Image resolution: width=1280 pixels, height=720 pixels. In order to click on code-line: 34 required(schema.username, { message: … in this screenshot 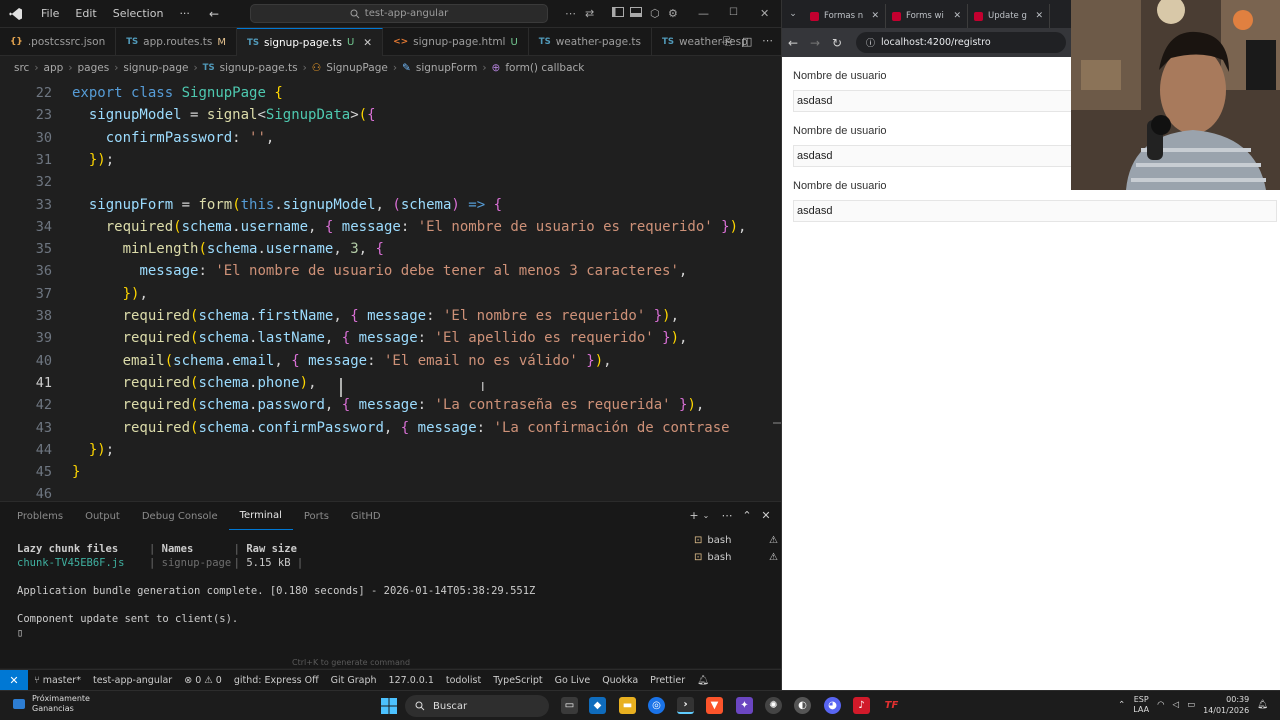, I will do `click(390, 227)`.